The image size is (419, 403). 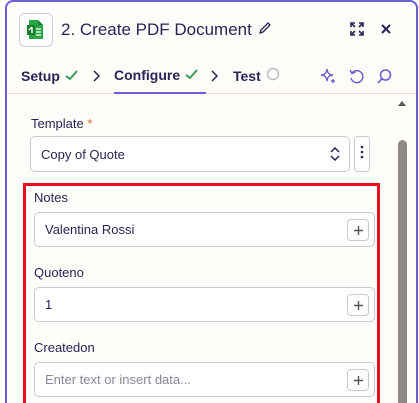 What do you see at coordinates (273, 75) in the screenshot?
I see `pending-circle-icon` at bounding box center [273, 75].